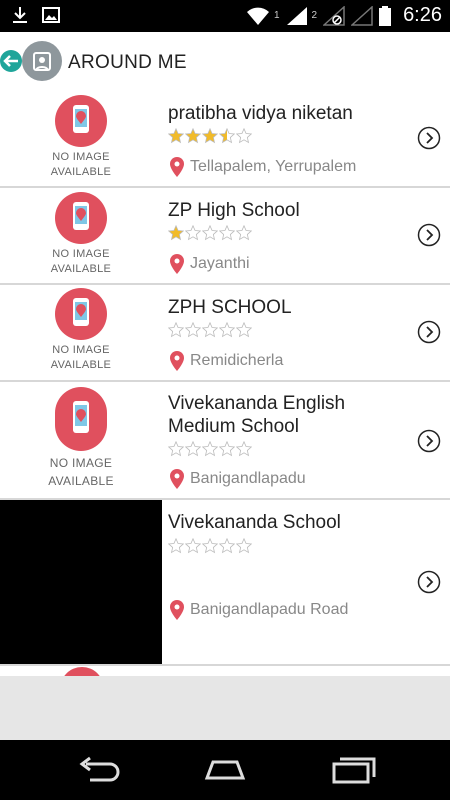 The image size is (450, 800). I want to click on location-text: Jayanthi, so click(220, 263).